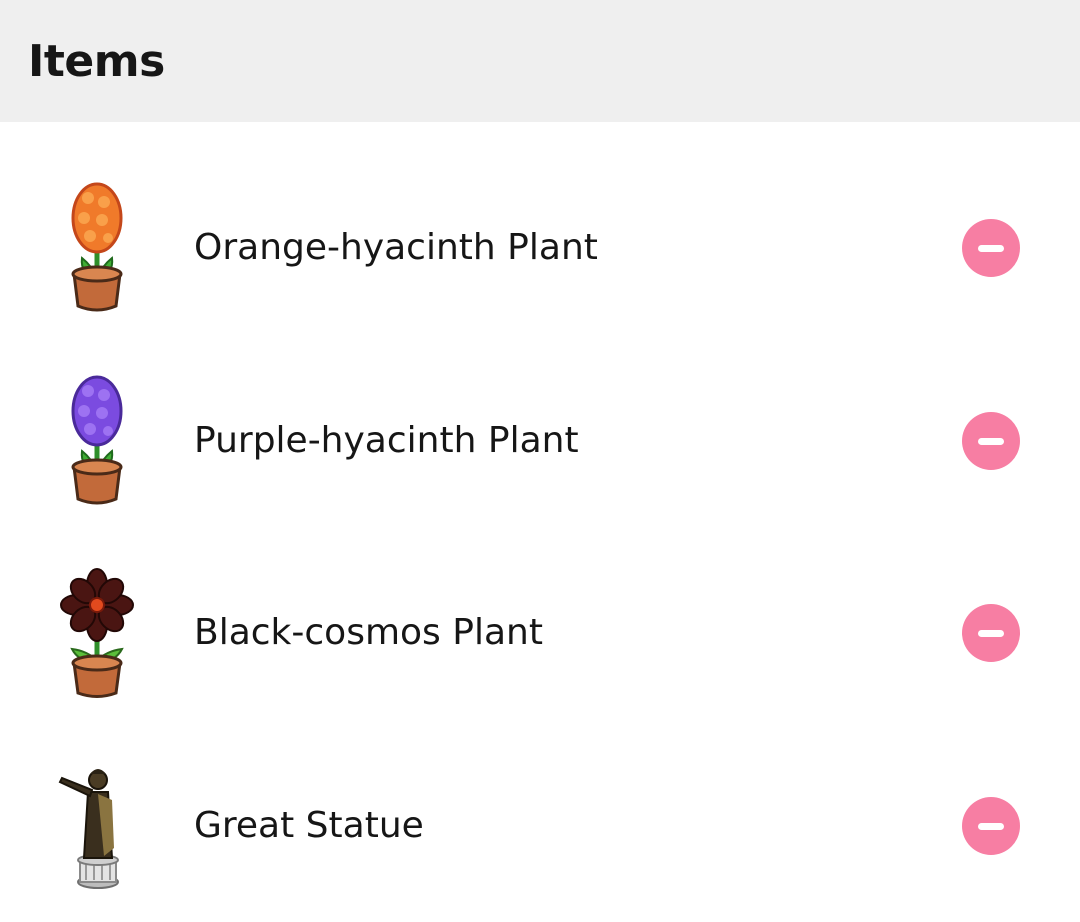 This screenshot has height=922, width=1080. I want to click on item-name: Black-cosmos Plant, so click(368, 632).